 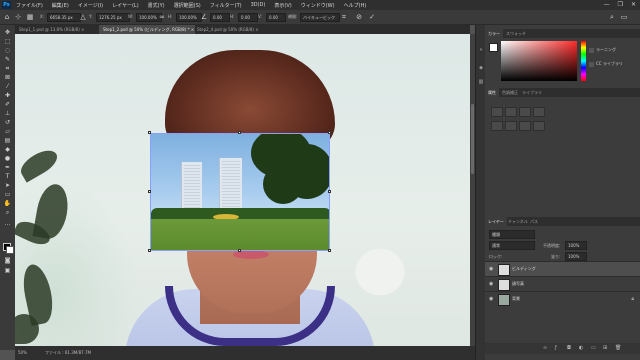 What do you see at coordinates (605, 348) in the screenshot?
I see `new-layer-icon: ⊞` at bounding box center [605, 348].